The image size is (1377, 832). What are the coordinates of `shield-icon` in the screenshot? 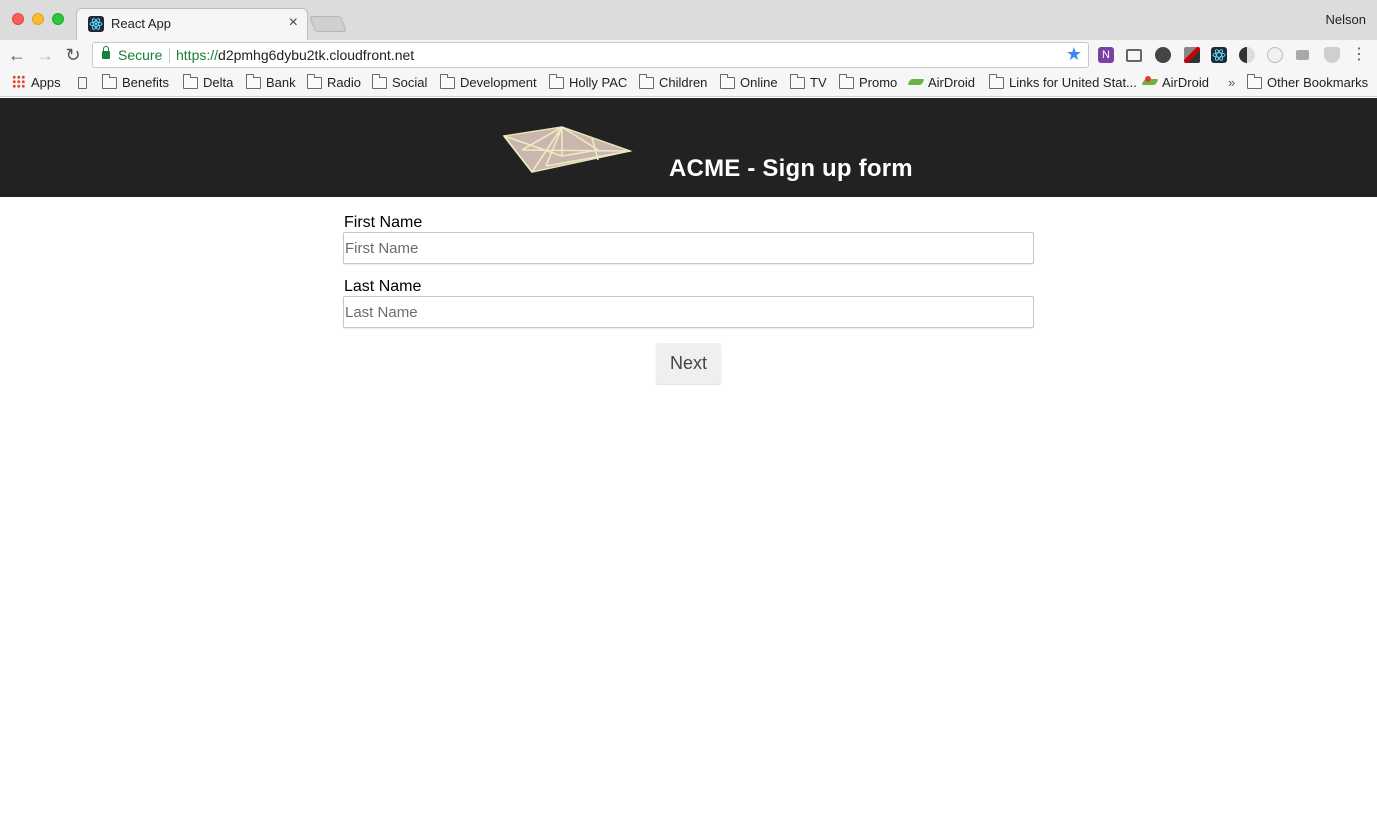 It's located at (1332, 55).